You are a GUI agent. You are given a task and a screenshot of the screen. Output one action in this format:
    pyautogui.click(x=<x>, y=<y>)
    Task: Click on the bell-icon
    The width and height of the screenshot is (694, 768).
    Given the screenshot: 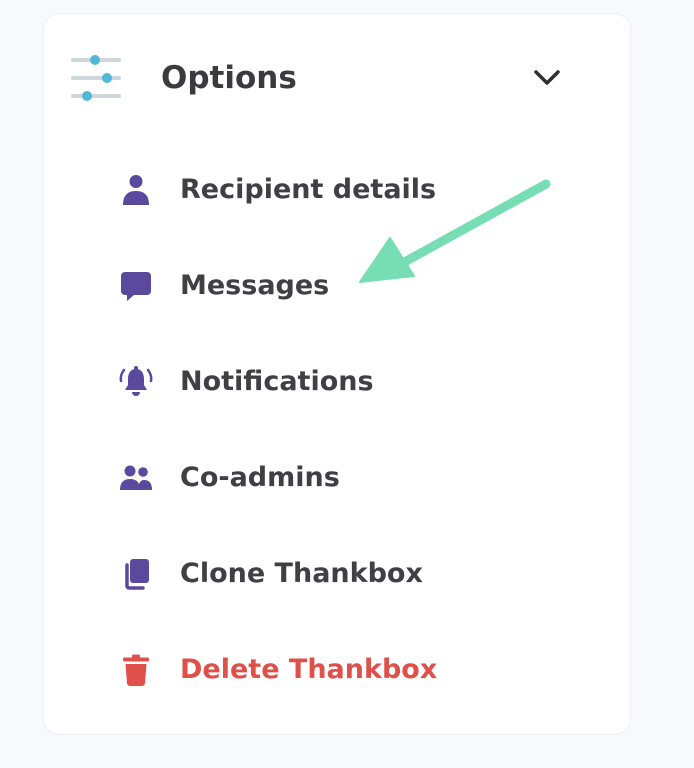 What is the action you would take?
    pyautogui.click(x=136, y=381)
    